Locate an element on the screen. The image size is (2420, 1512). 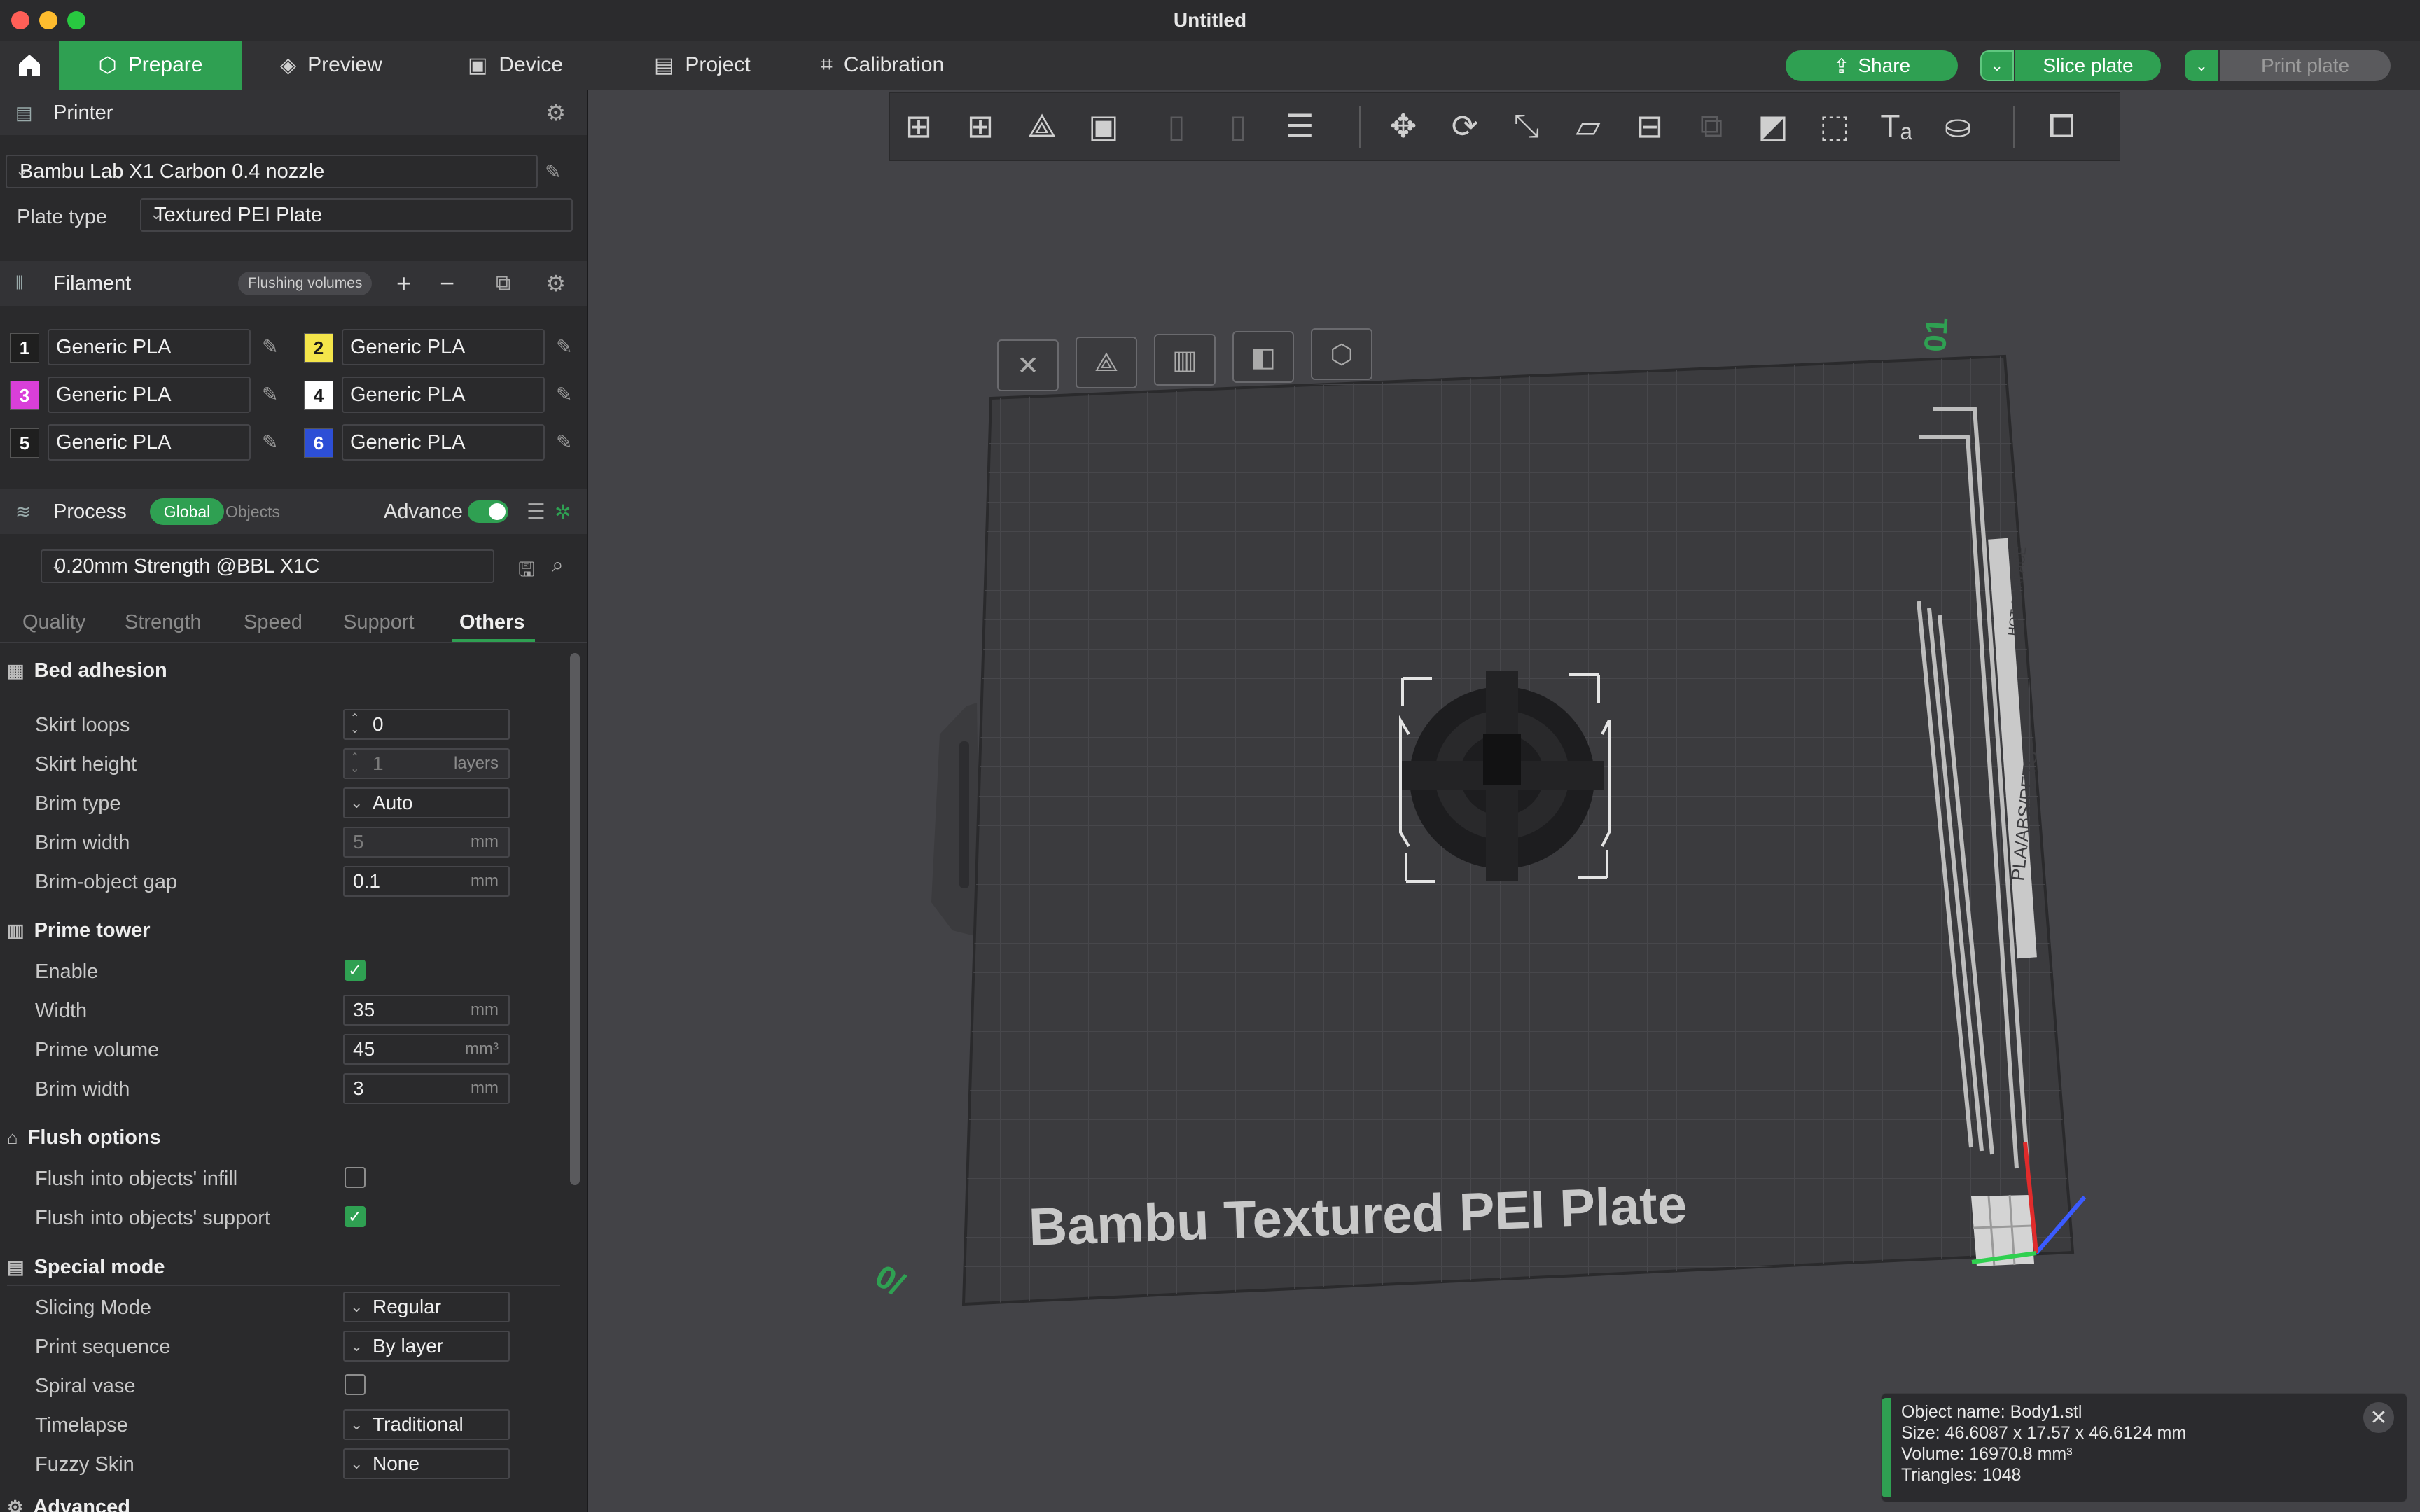
fuzzy-skin-select: ⌄ None is located at coordinates (426, 1463).